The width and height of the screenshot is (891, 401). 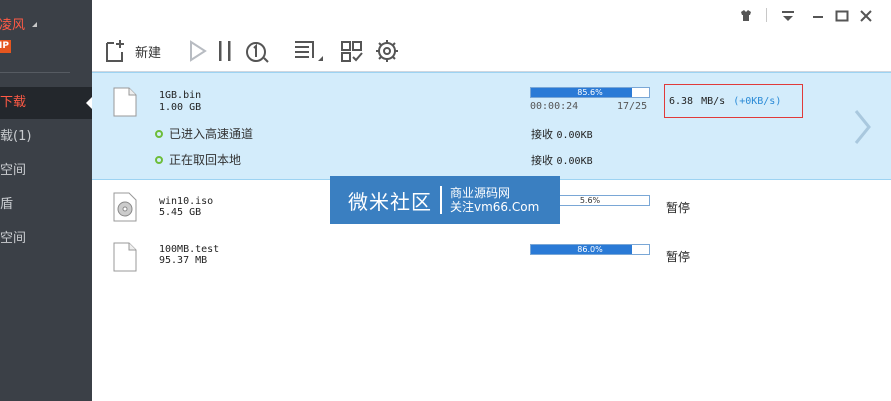 What do you see at coordinates (788, 16) in the screenshot?
I see `menu-icon` at bounding box center [788, 16].